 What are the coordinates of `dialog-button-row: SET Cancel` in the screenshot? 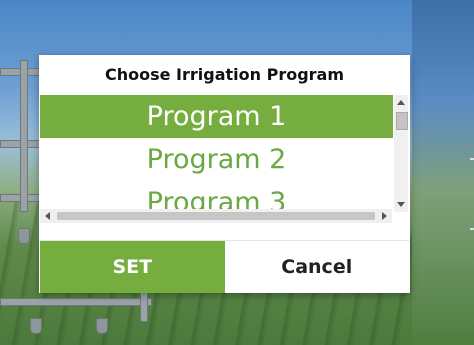 It's located at (224, 266).